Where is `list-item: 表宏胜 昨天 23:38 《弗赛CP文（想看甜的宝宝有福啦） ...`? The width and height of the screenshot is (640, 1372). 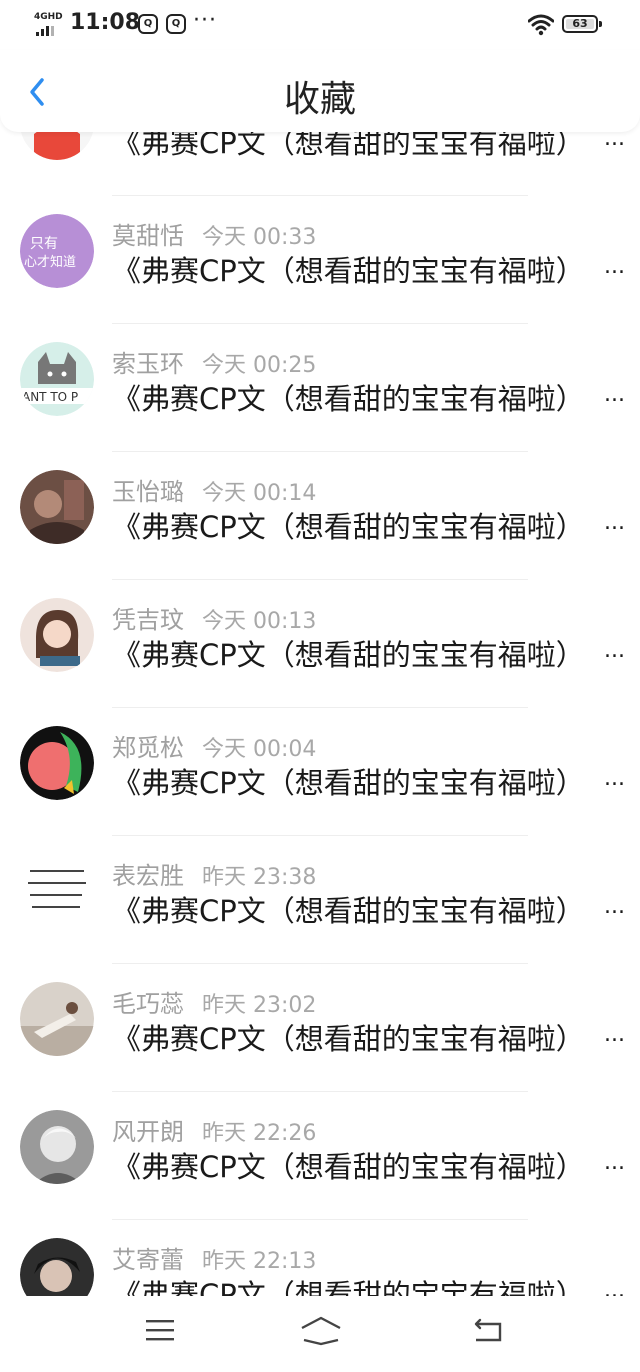
list-item: 表宏胜 昨天 23:38 《弗赛CP文（想看甜的宝宝有福啦） ... is located at coordinates (320, 900).